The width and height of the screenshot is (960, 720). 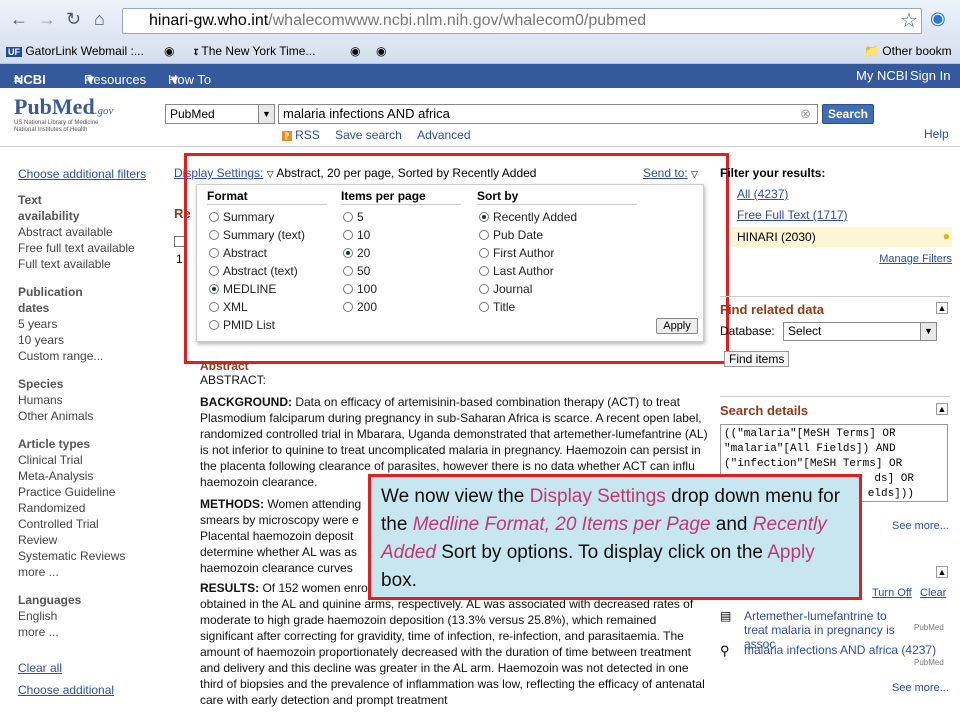 I want to click on filter-label: HINARI (2030), so click(x=776, y=237).